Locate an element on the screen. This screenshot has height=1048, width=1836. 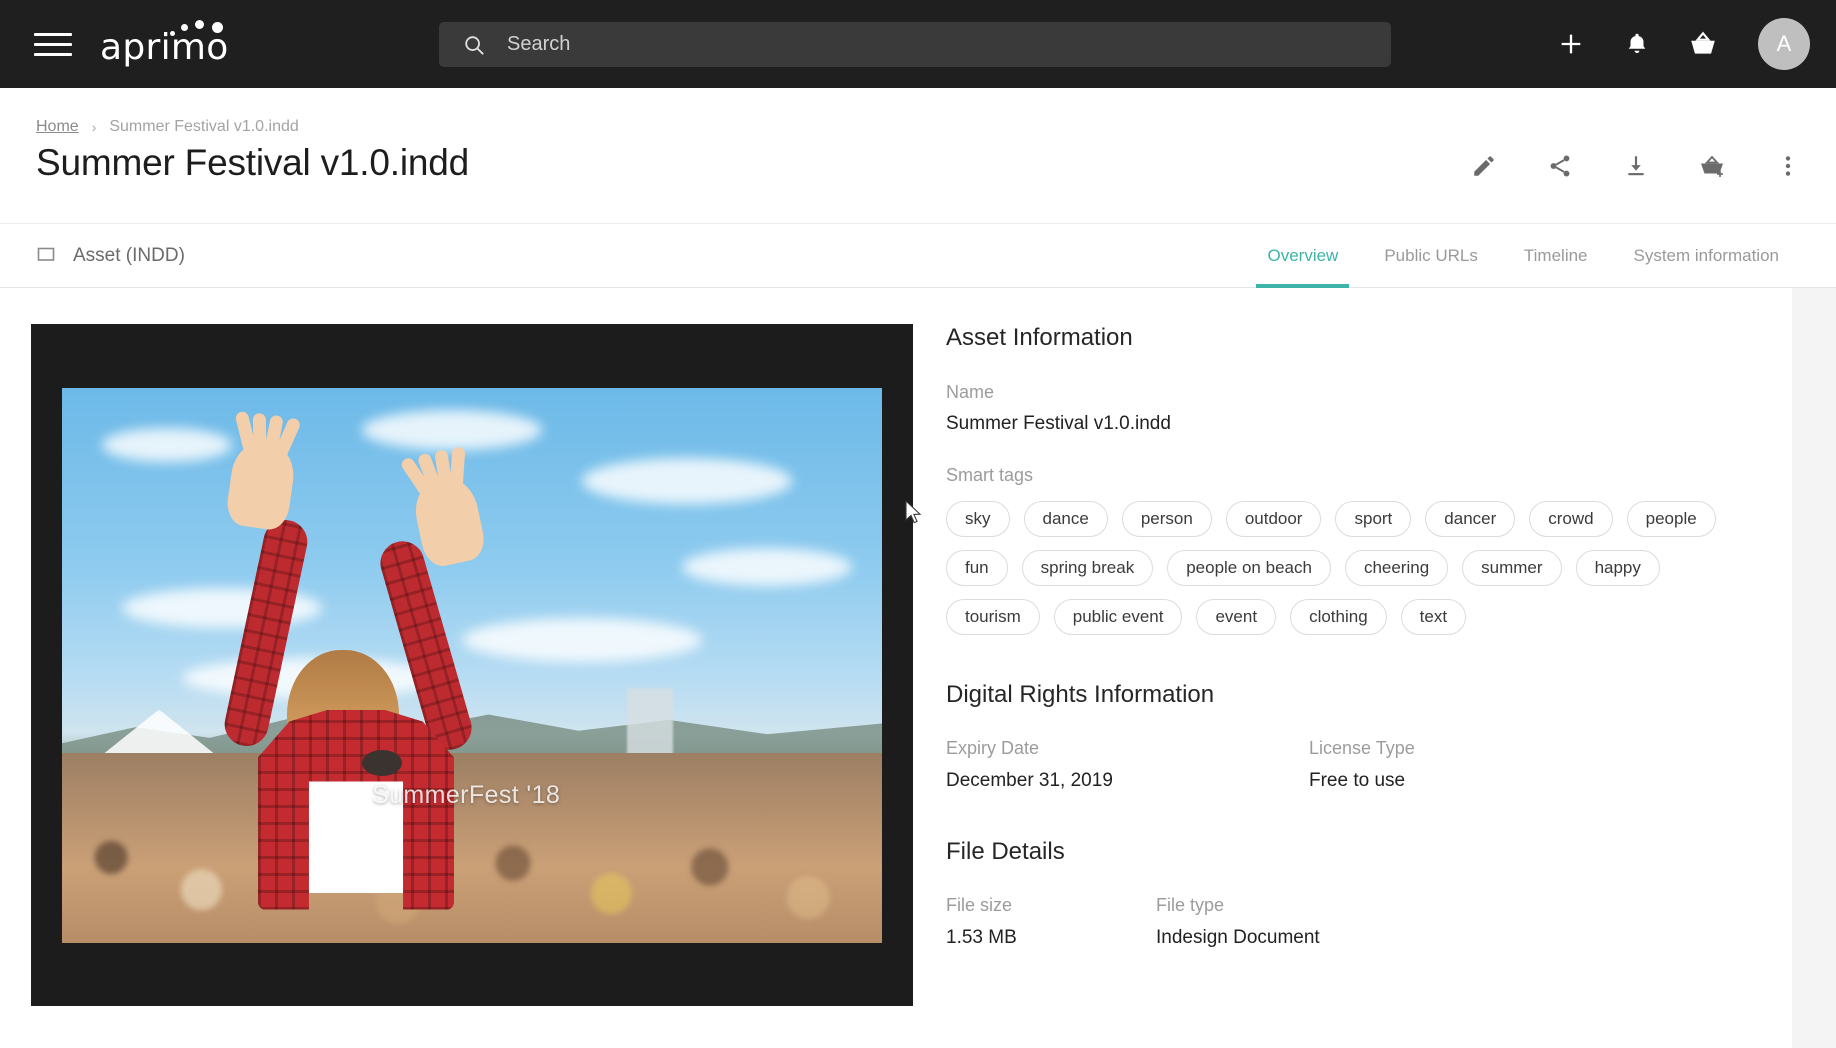
more-vertical-icon is located at coordinates (1788, 166).